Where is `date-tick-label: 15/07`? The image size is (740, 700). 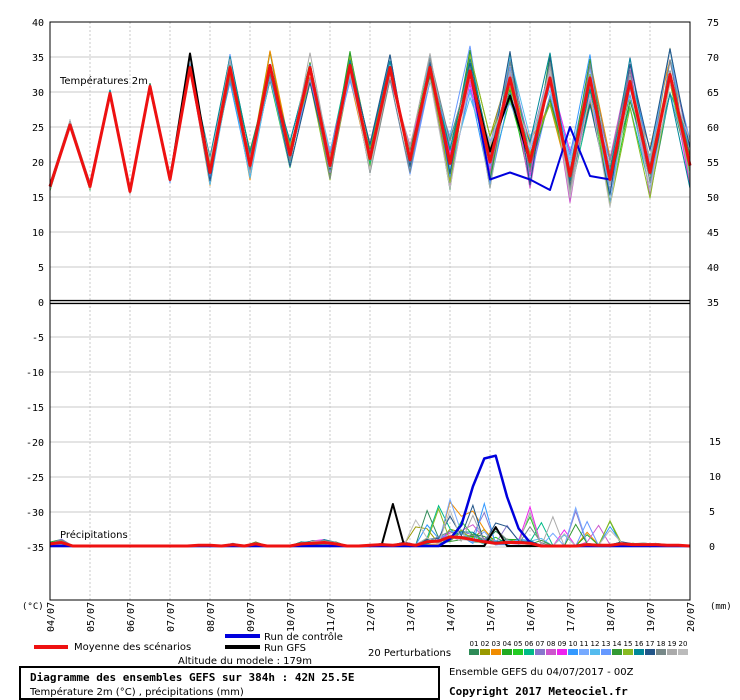 date-tick-label: 15/07 is located at coordinates (491, 617).